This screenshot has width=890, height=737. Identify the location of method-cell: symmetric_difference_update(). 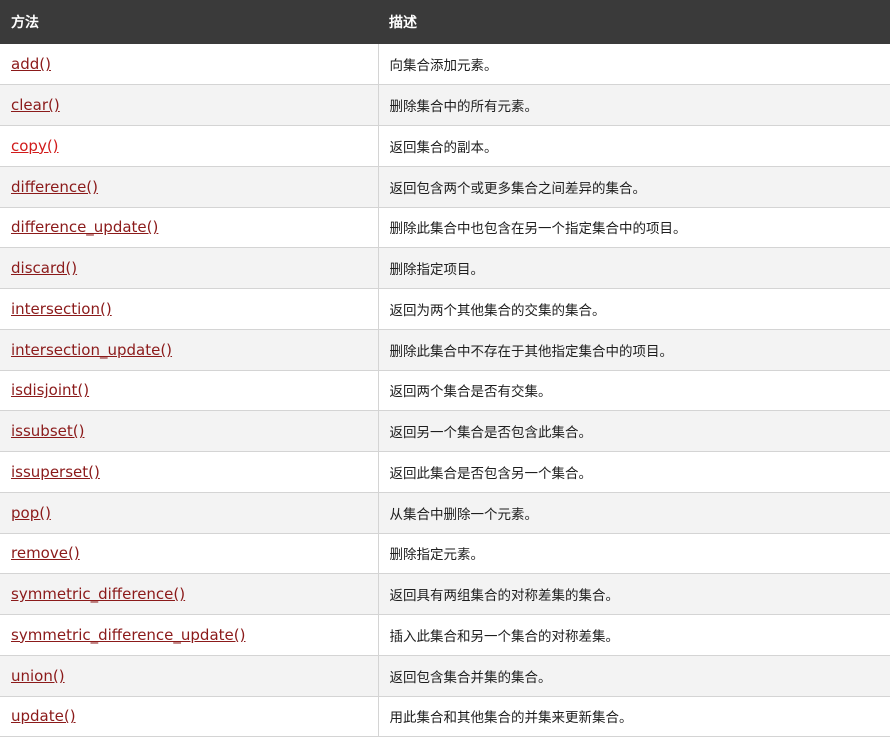
(189, 635).